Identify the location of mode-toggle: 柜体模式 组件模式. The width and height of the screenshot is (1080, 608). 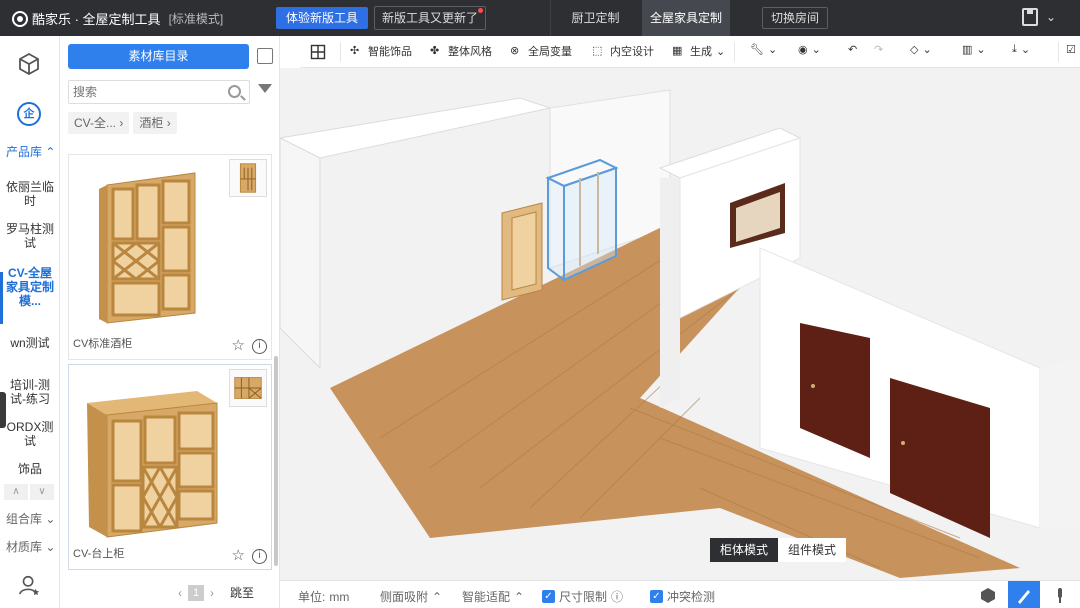
(778, 550).